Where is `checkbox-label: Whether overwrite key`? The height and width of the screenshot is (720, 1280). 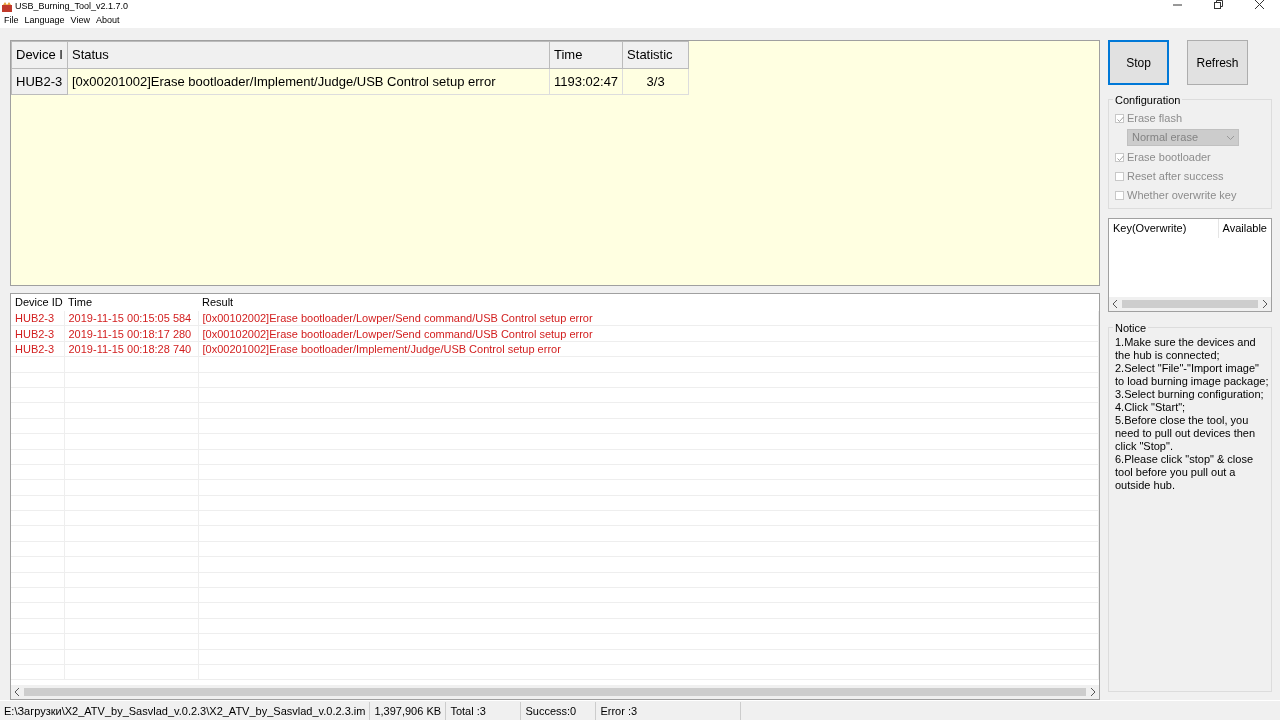 checkbox-label: Whether overwrite key is located at coordinates (1182, 195).